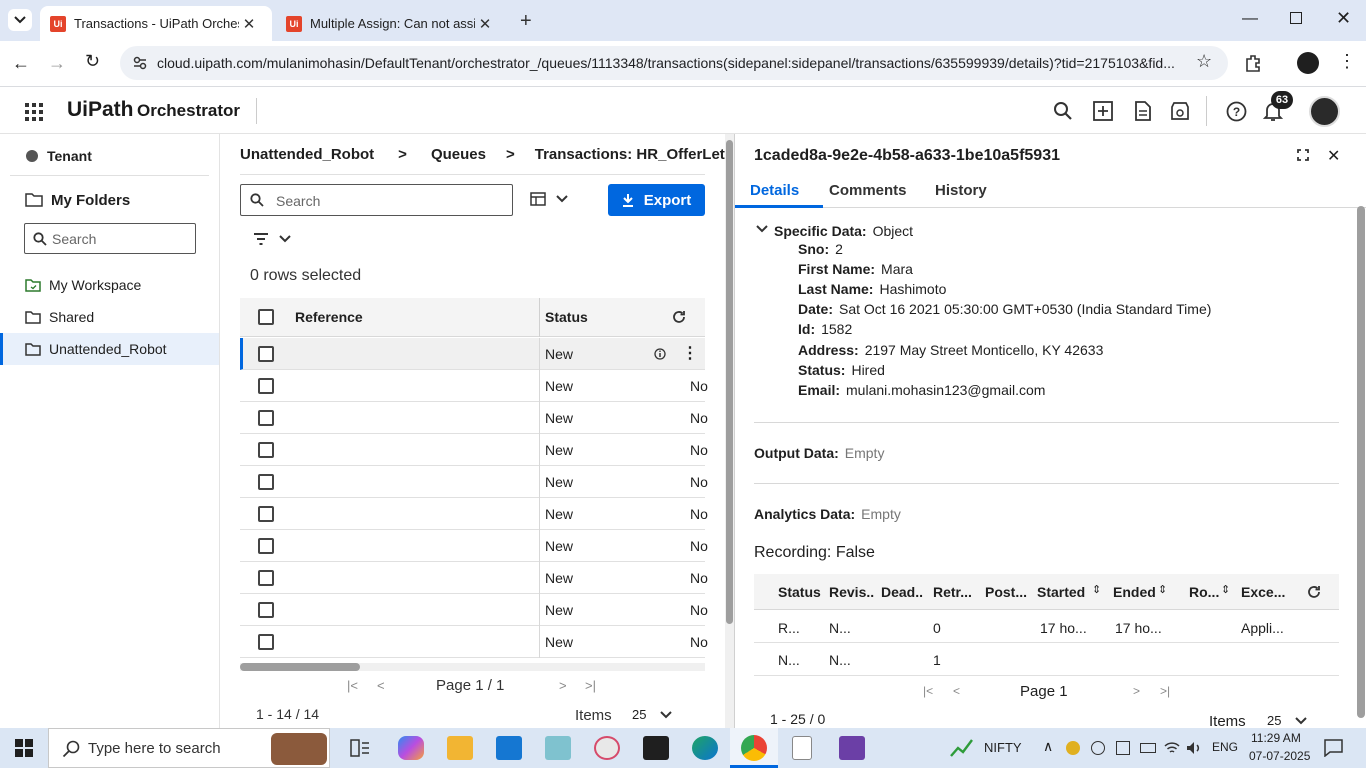  What do you see at coordinates (656, 200) in the screenshot?
I see `export-button: Export` at bounding box center [656, 200].